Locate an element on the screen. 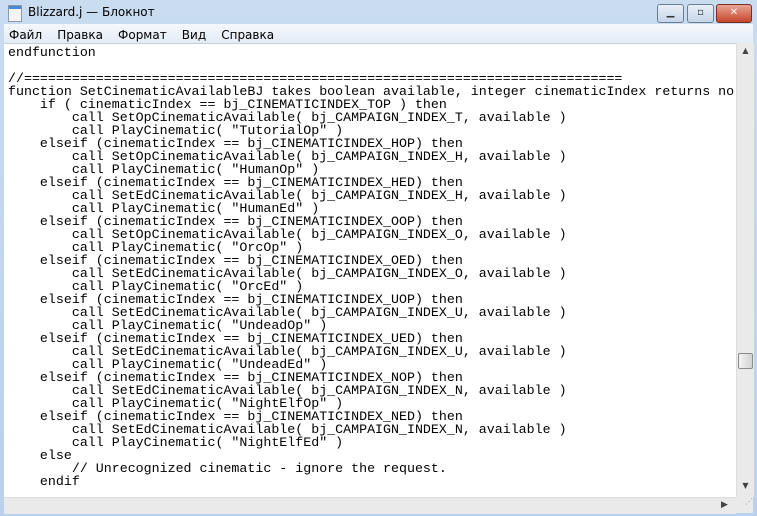 The height and width of the screenshot is (516, 757). code-line: call PlayCinematic( "NightElfEd" ) is located at coordinates (176, 442).